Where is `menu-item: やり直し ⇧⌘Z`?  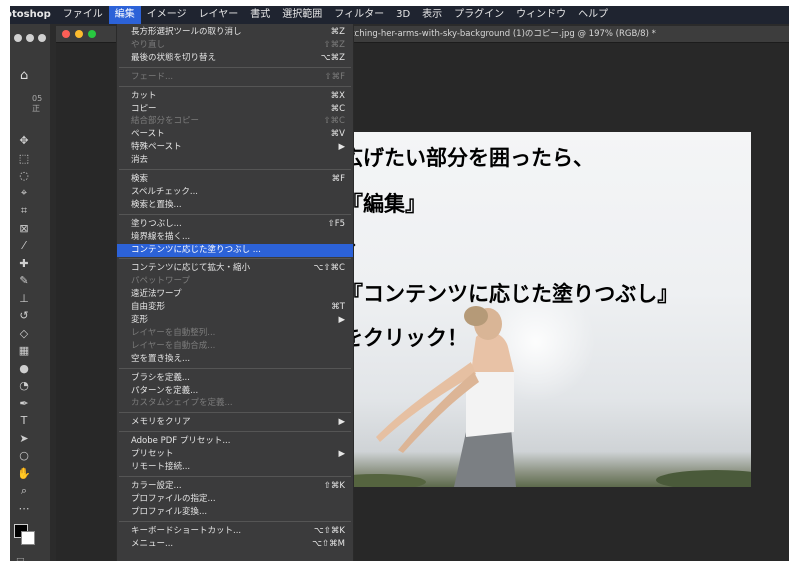 menu-item: やり直し ⇧⌘Z is located at coordinates (235, 45).